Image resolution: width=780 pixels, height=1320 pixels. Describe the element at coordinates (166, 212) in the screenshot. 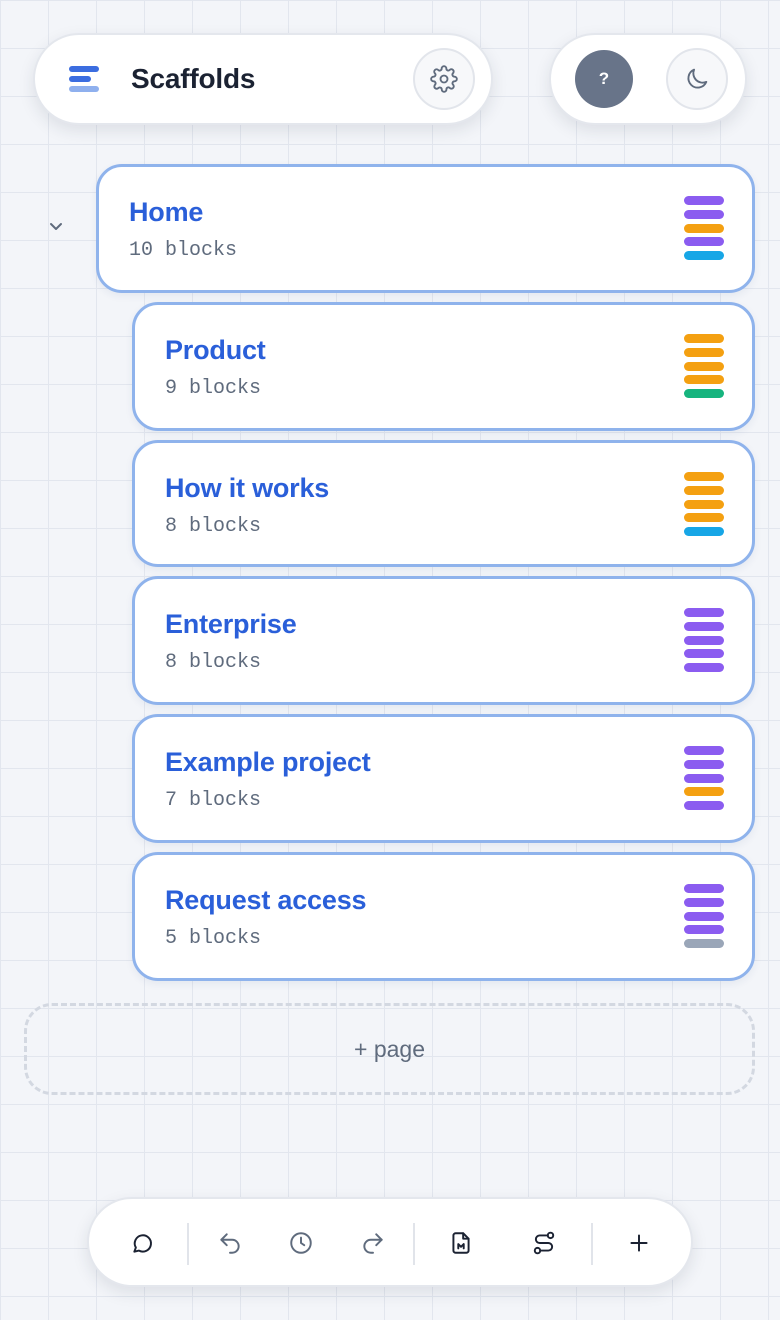

I see `page-title: Home` at that location.